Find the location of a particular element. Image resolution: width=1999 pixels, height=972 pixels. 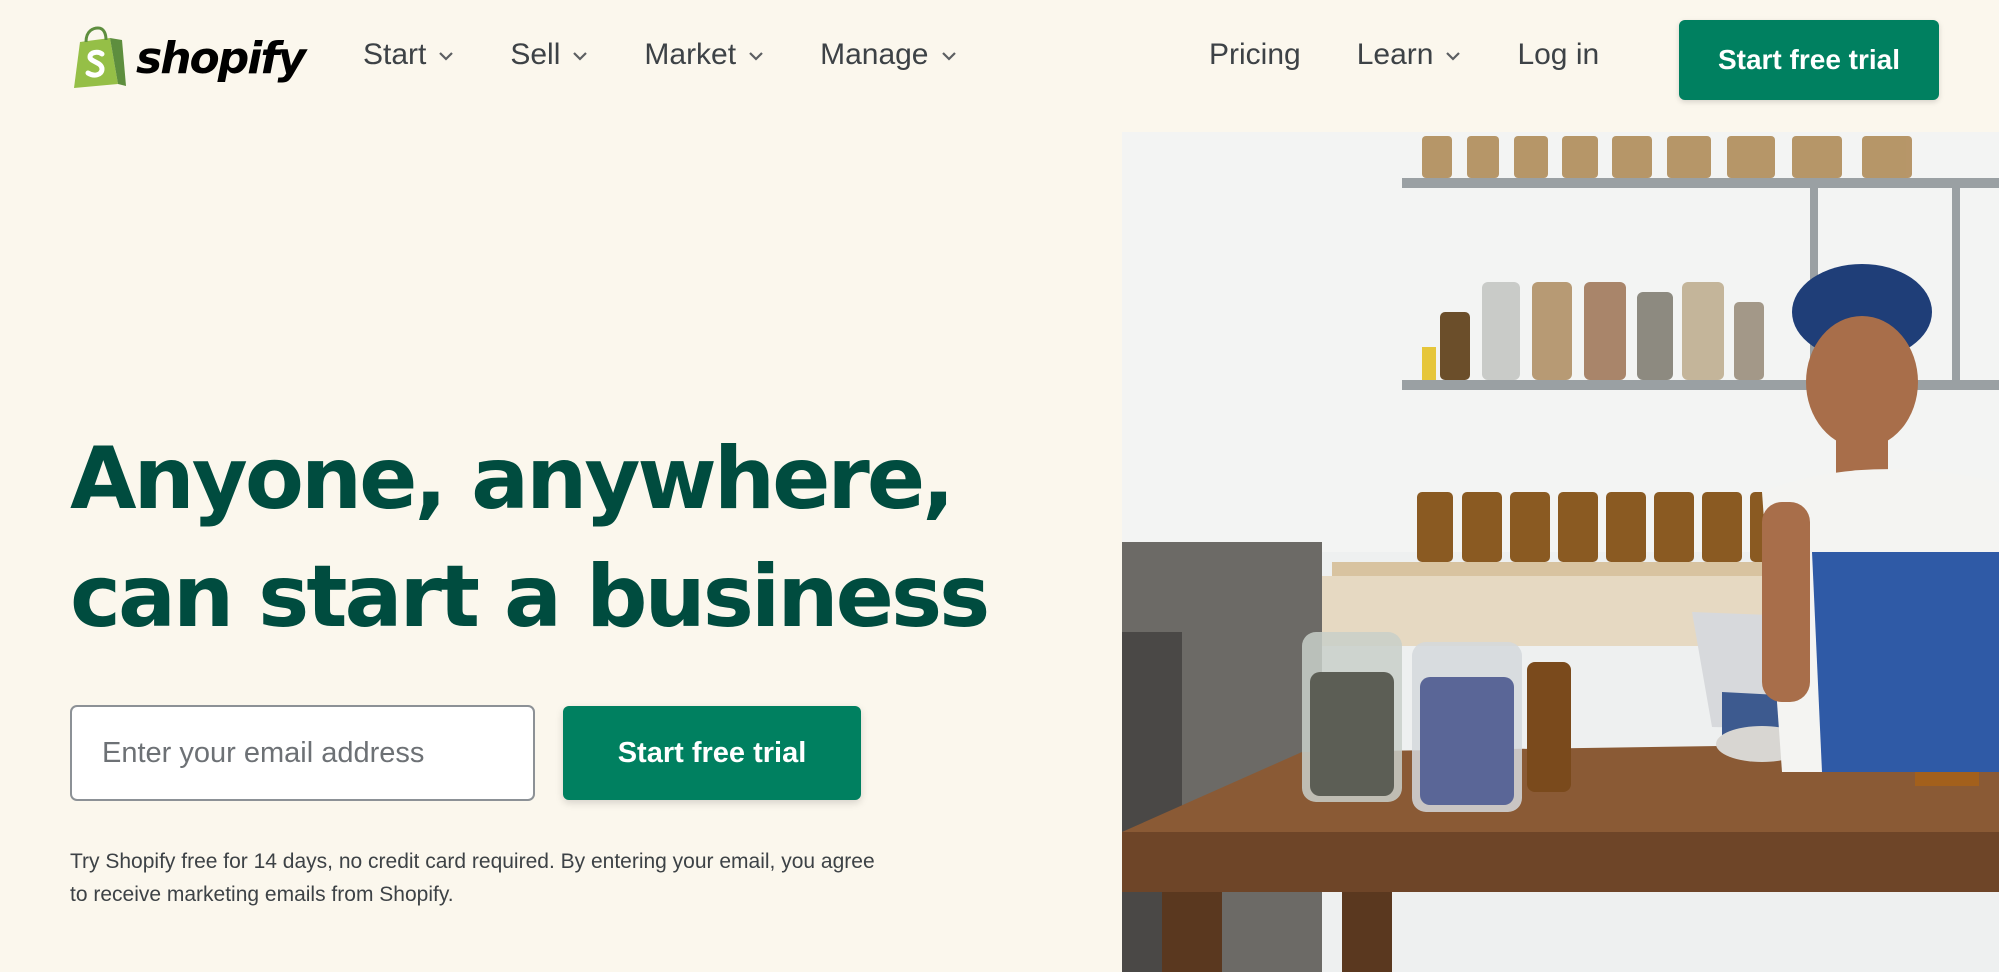

nav-item-start: Start is located at coordinates (408, 55).